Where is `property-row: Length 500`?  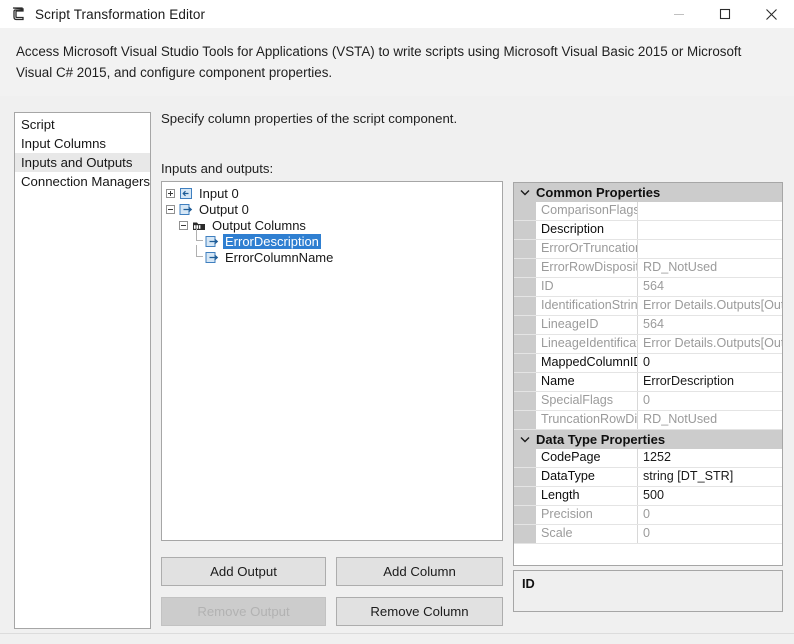 property-row: Length 500 is located at coordinates (648, 496).